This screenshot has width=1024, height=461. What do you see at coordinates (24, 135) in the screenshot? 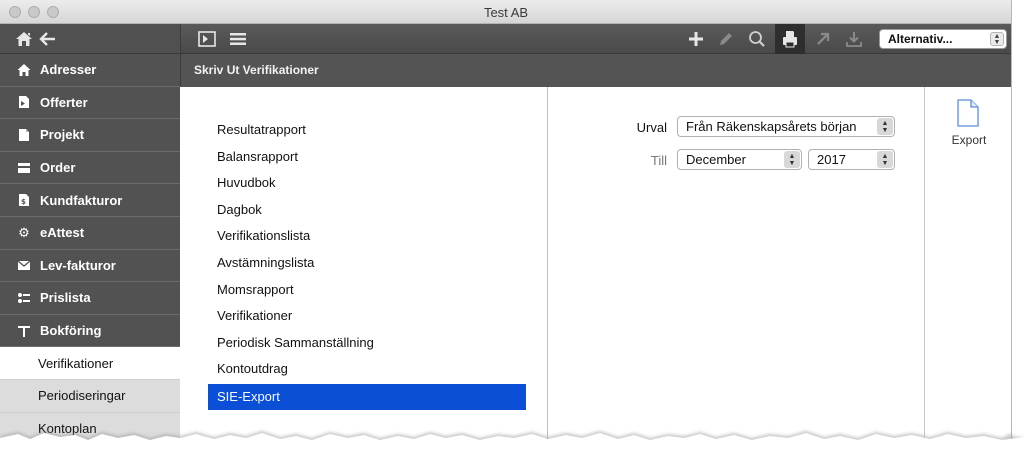
I see `page-icon` at bounding box center [24, 135].